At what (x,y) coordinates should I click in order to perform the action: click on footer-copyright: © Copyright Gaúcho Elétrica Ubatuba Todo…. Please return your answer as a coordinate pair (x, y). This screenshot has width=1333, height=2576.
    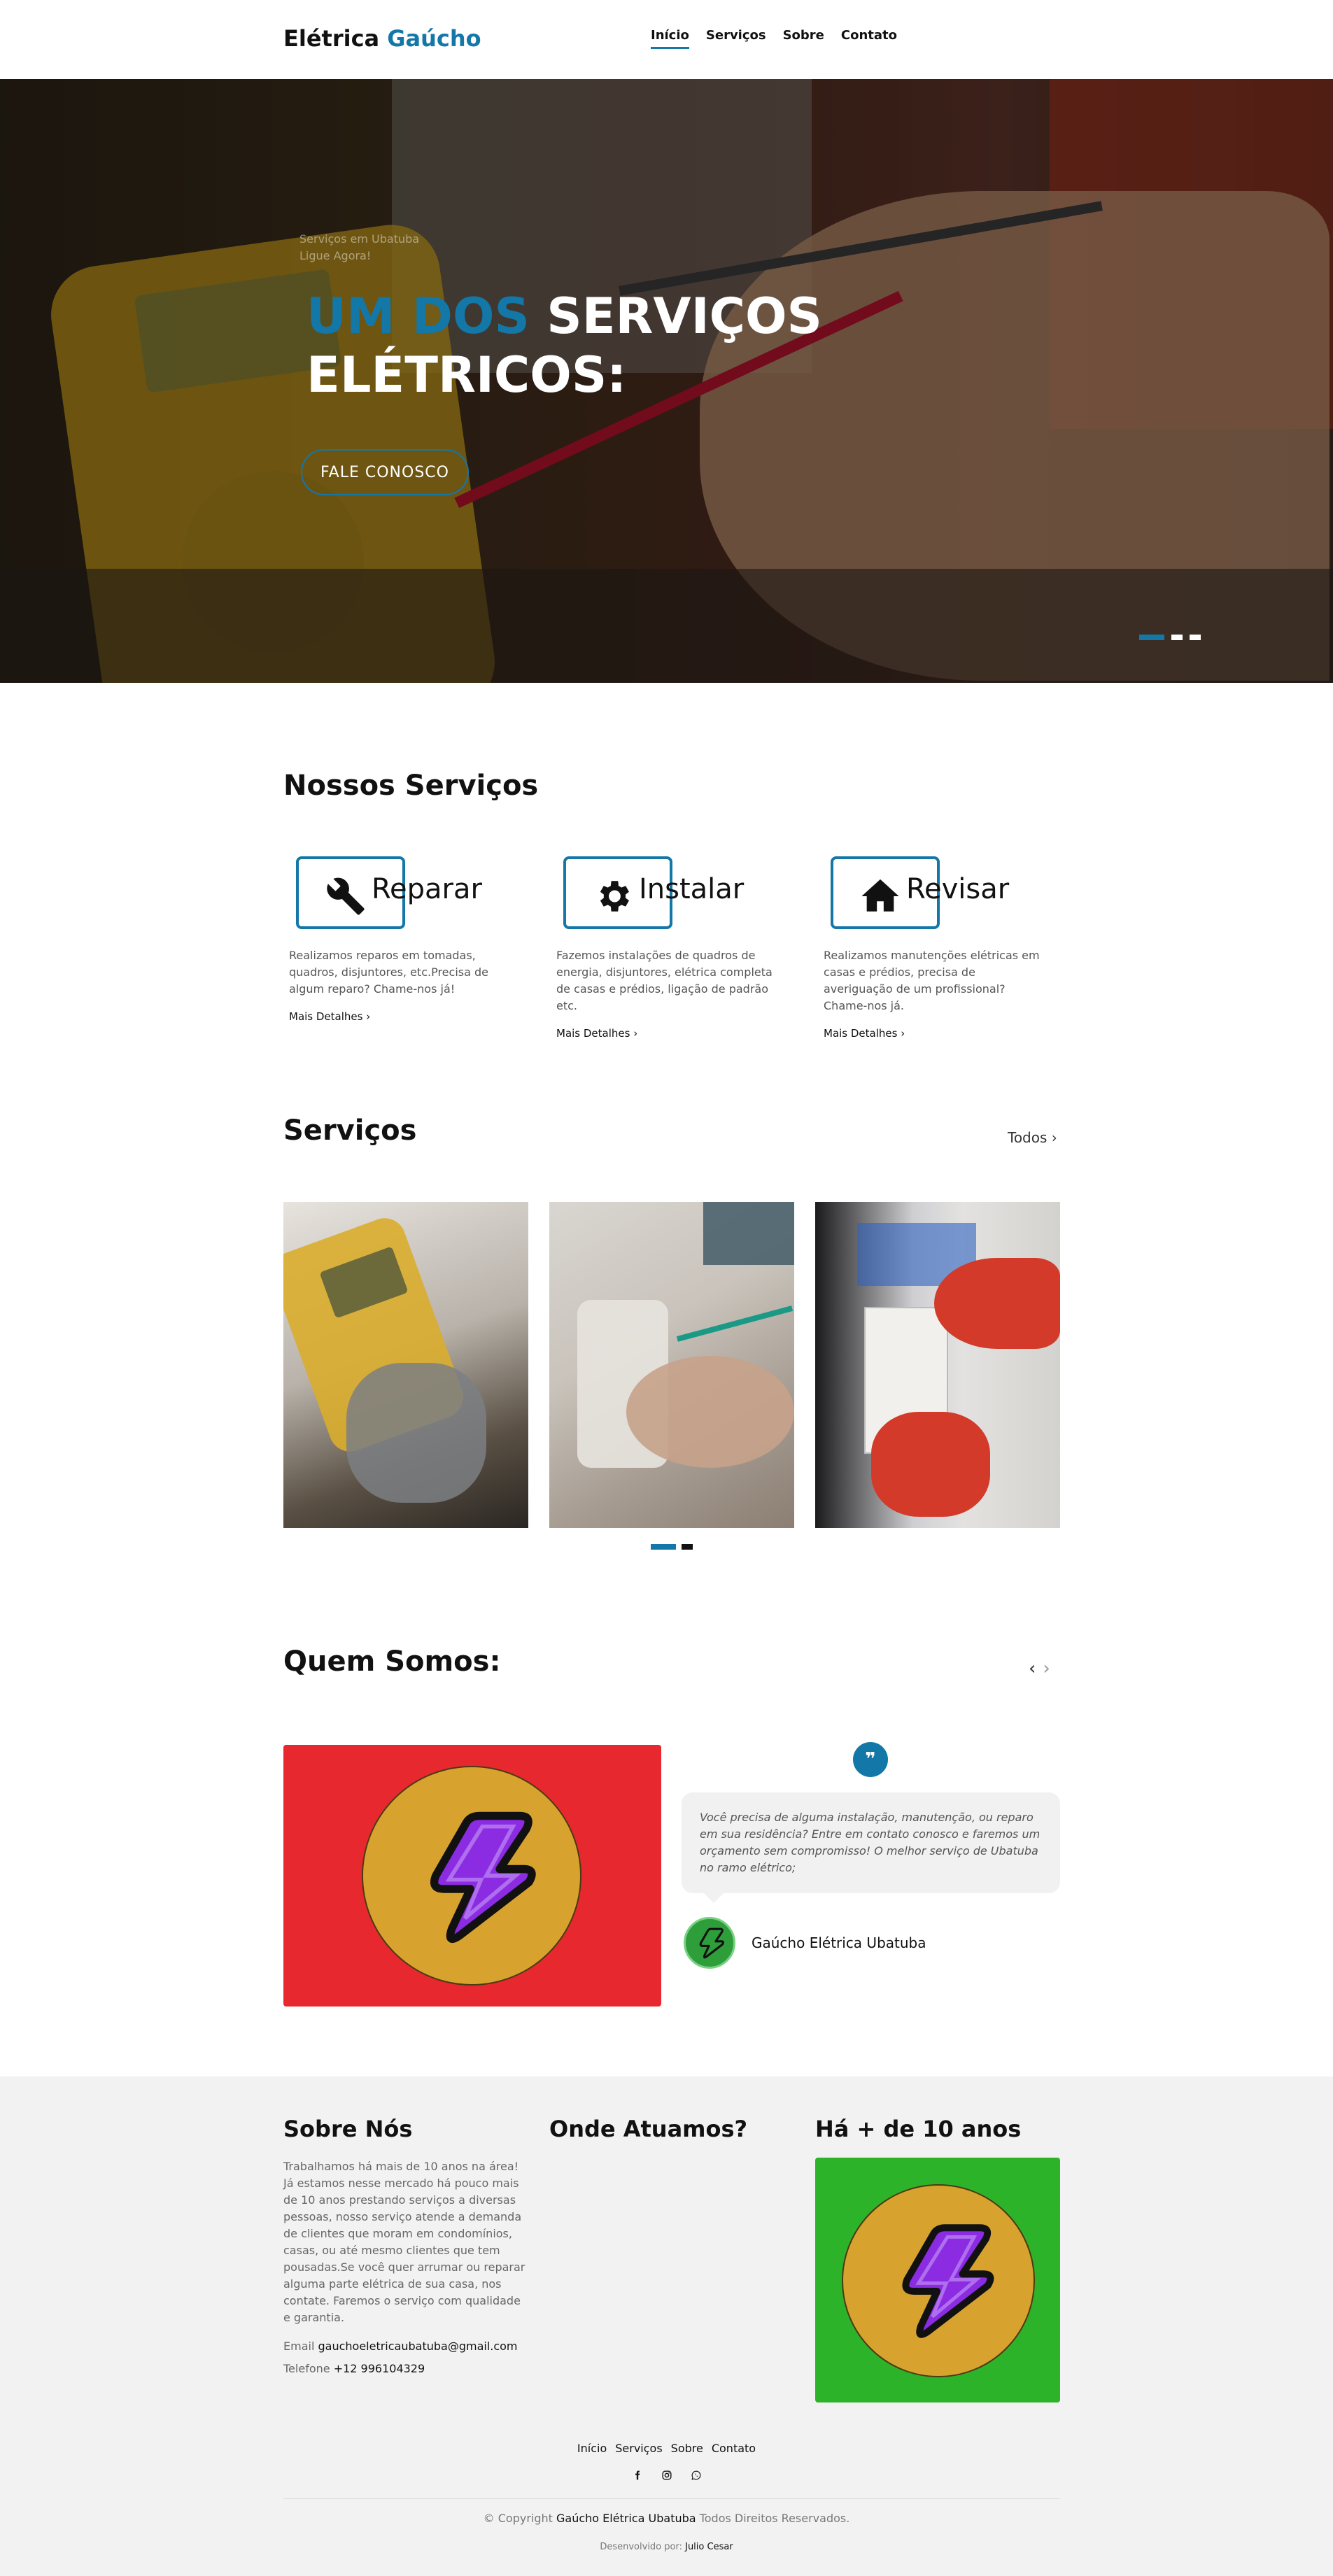
    Looking at the image, I should click on (666, 2518).